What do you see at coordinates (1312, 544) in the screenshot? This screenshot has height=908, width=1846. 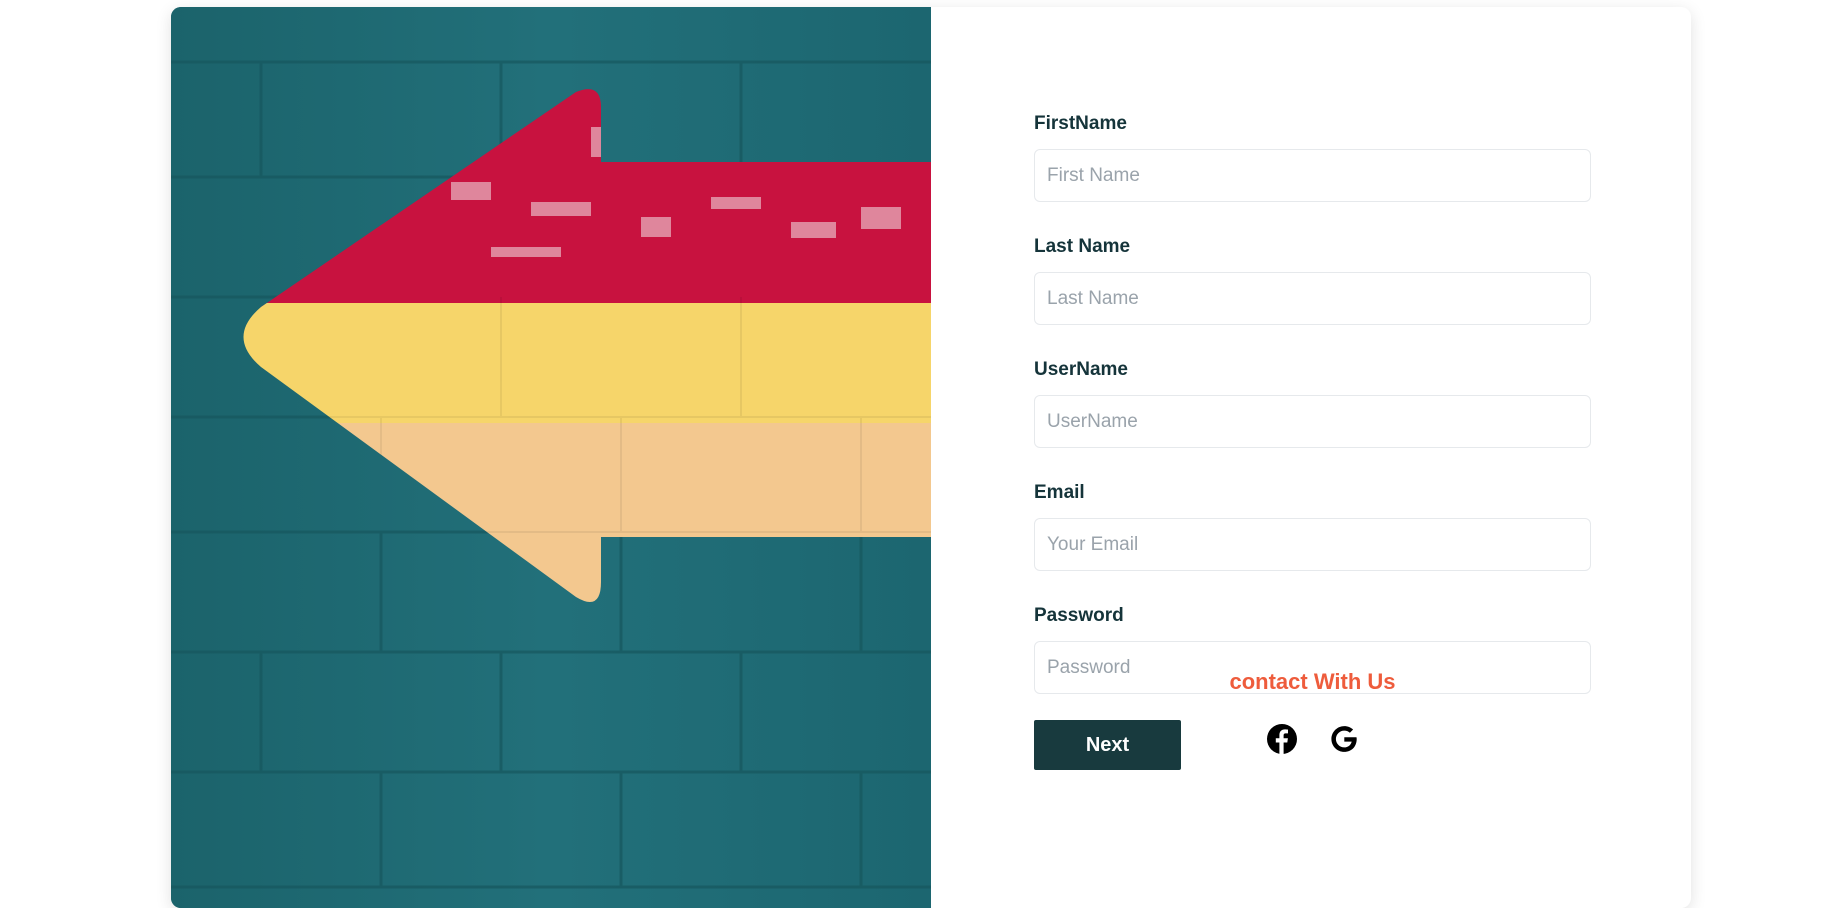 I see `email-input` at bounding box center [1312, 544].